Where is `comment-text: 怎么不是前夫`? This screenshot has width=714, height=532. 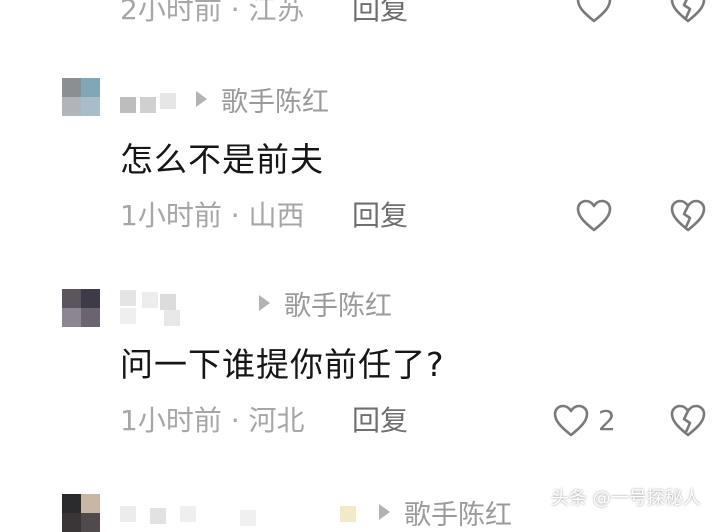 comment-text: 怎么不是前夫 is located at coordinates (222, 159).